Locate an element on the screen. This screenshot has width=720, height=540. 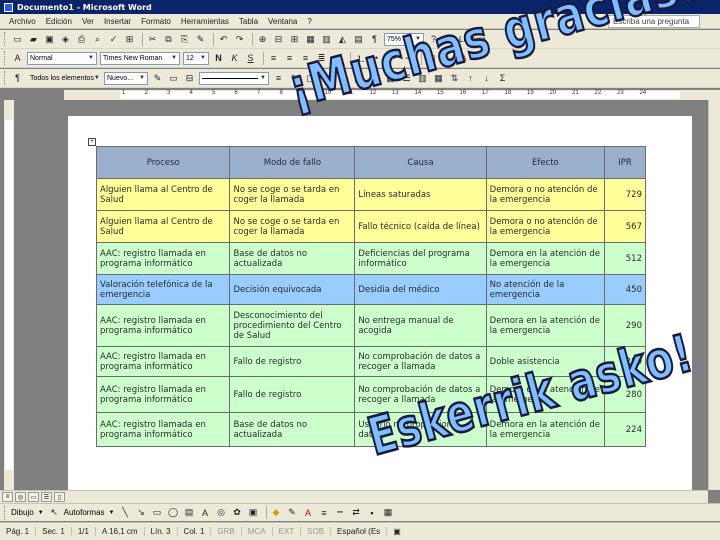
draw-menu-button: Dibujo is located at coordinates (22, 512).